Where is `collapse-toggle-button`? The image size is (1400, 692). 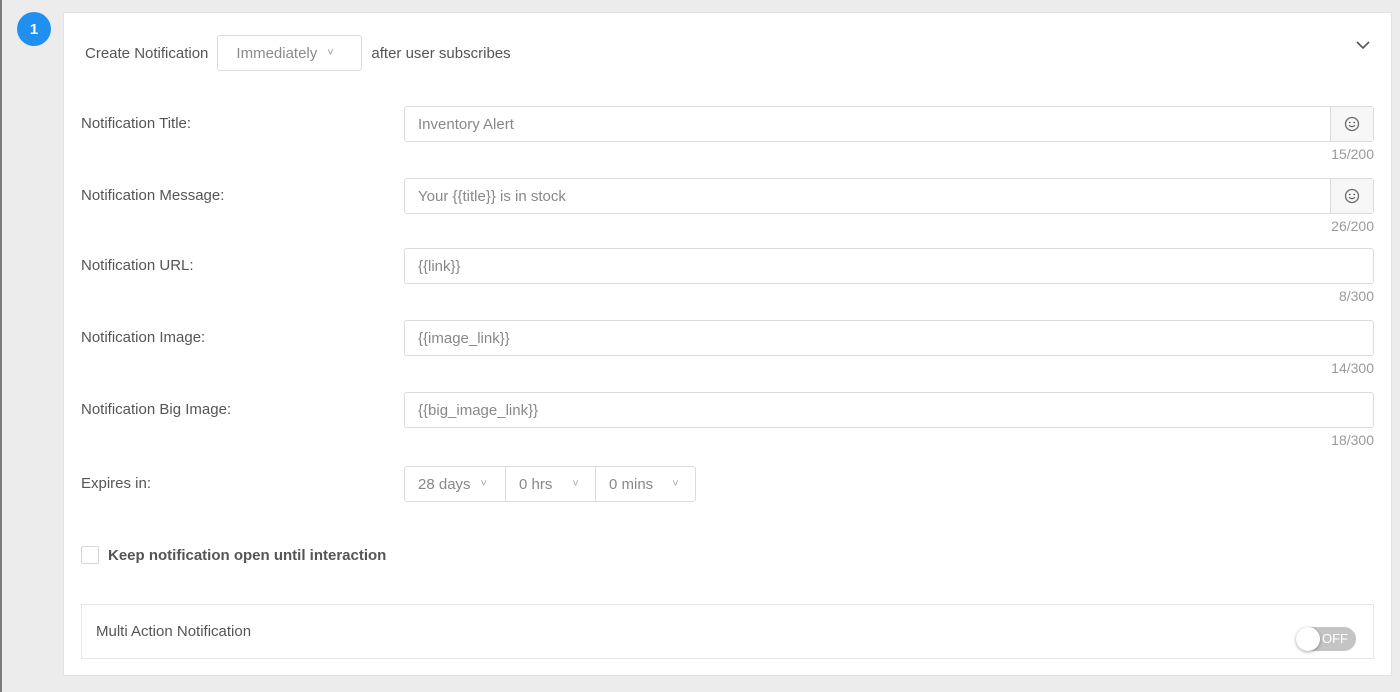 collapse-toggle-button is located at coordinates (1363, 45).